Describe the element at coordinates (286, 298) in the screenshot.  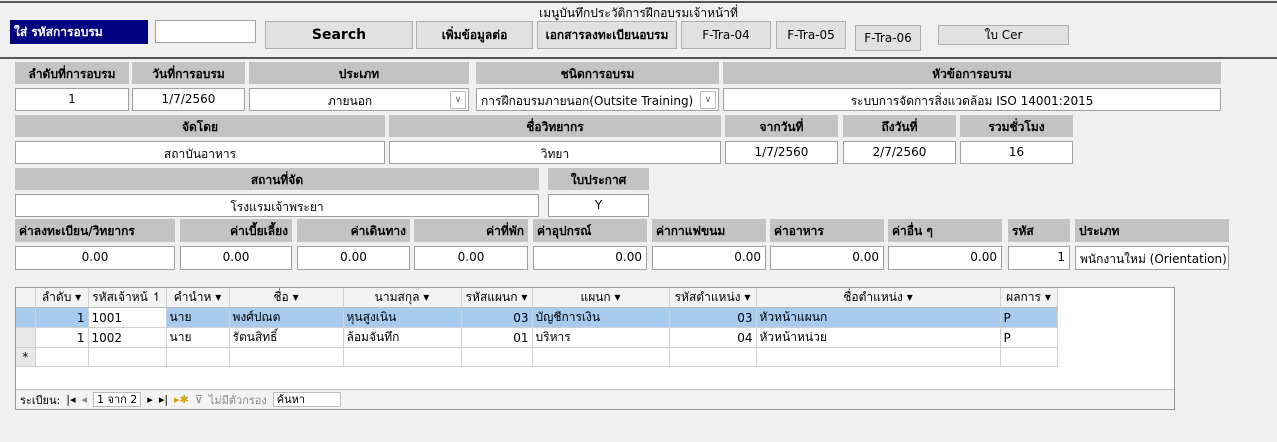
I see `col-first-name: ชื่อ ▾` at that location.